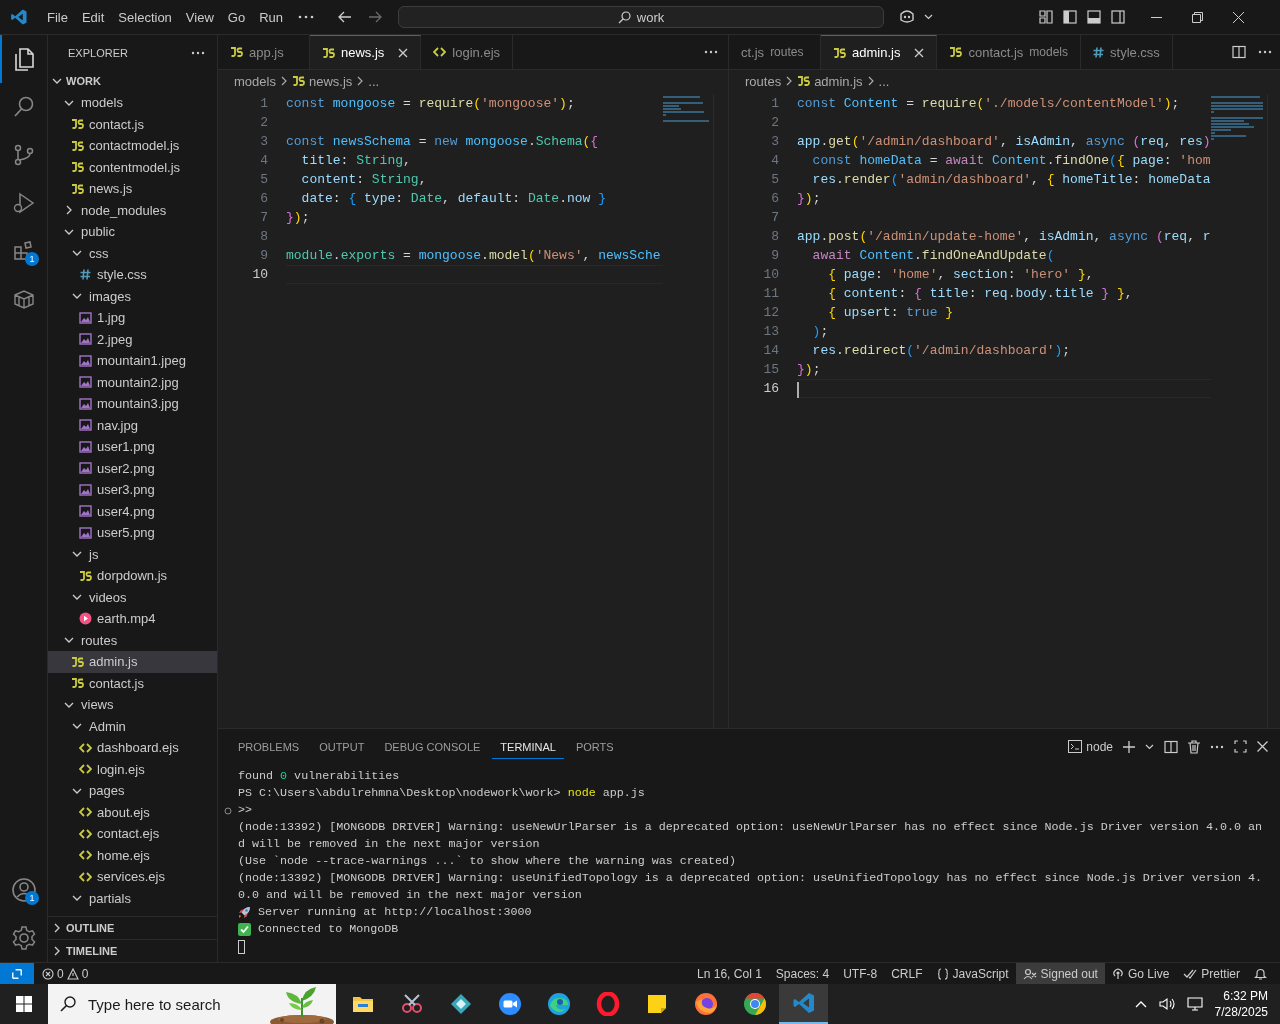 This screenshot has height=1024, width=1280. Describe the element at coordinates (132, 318) in the screenshot. I see `tree-item: 1.jpg` at that location.